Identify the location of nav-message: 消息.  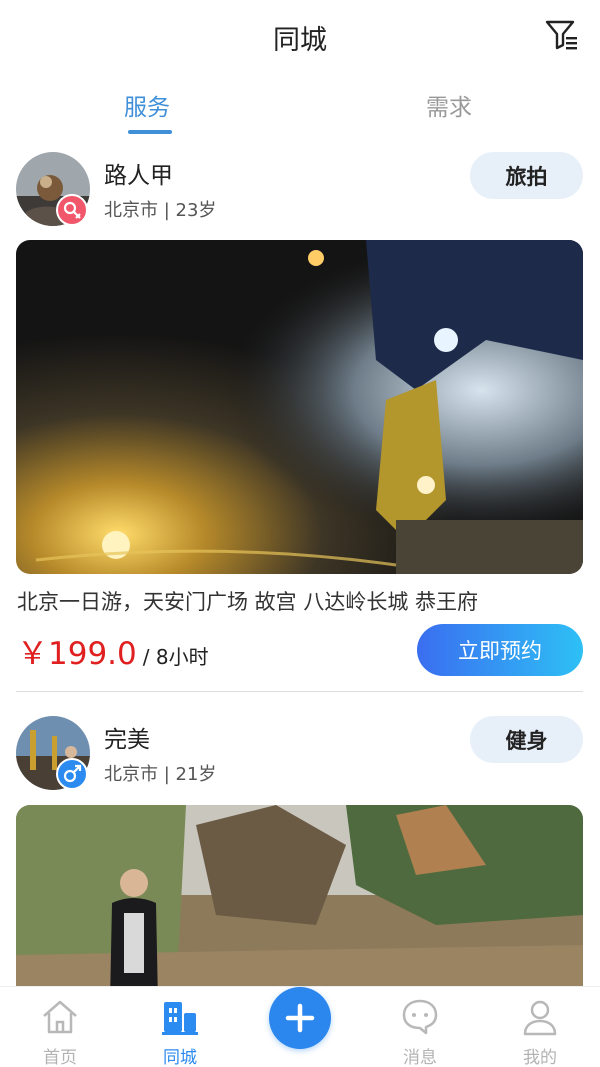
(420, 1027).